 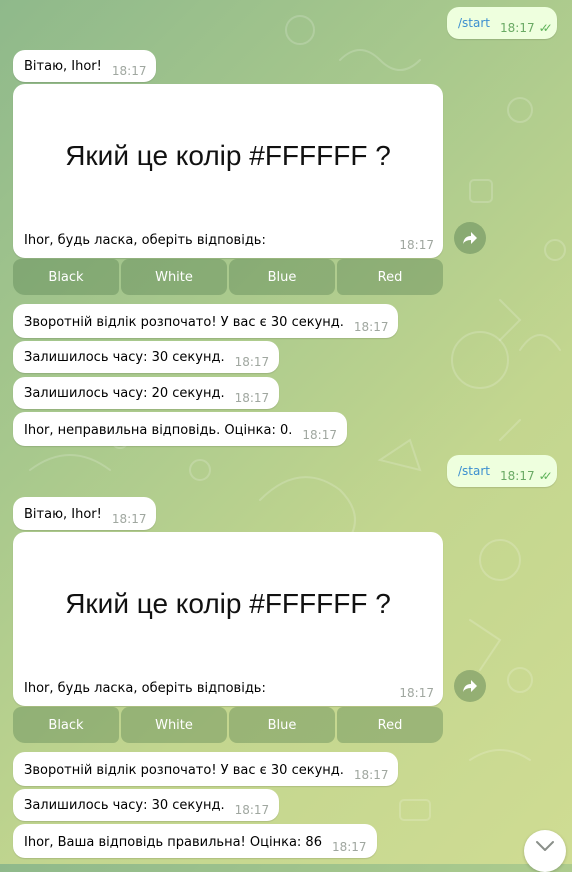 I want to click on time-left-message-30-1: Залишилось часу: 30 секунд. 18:17, so click(x=146, y=357).